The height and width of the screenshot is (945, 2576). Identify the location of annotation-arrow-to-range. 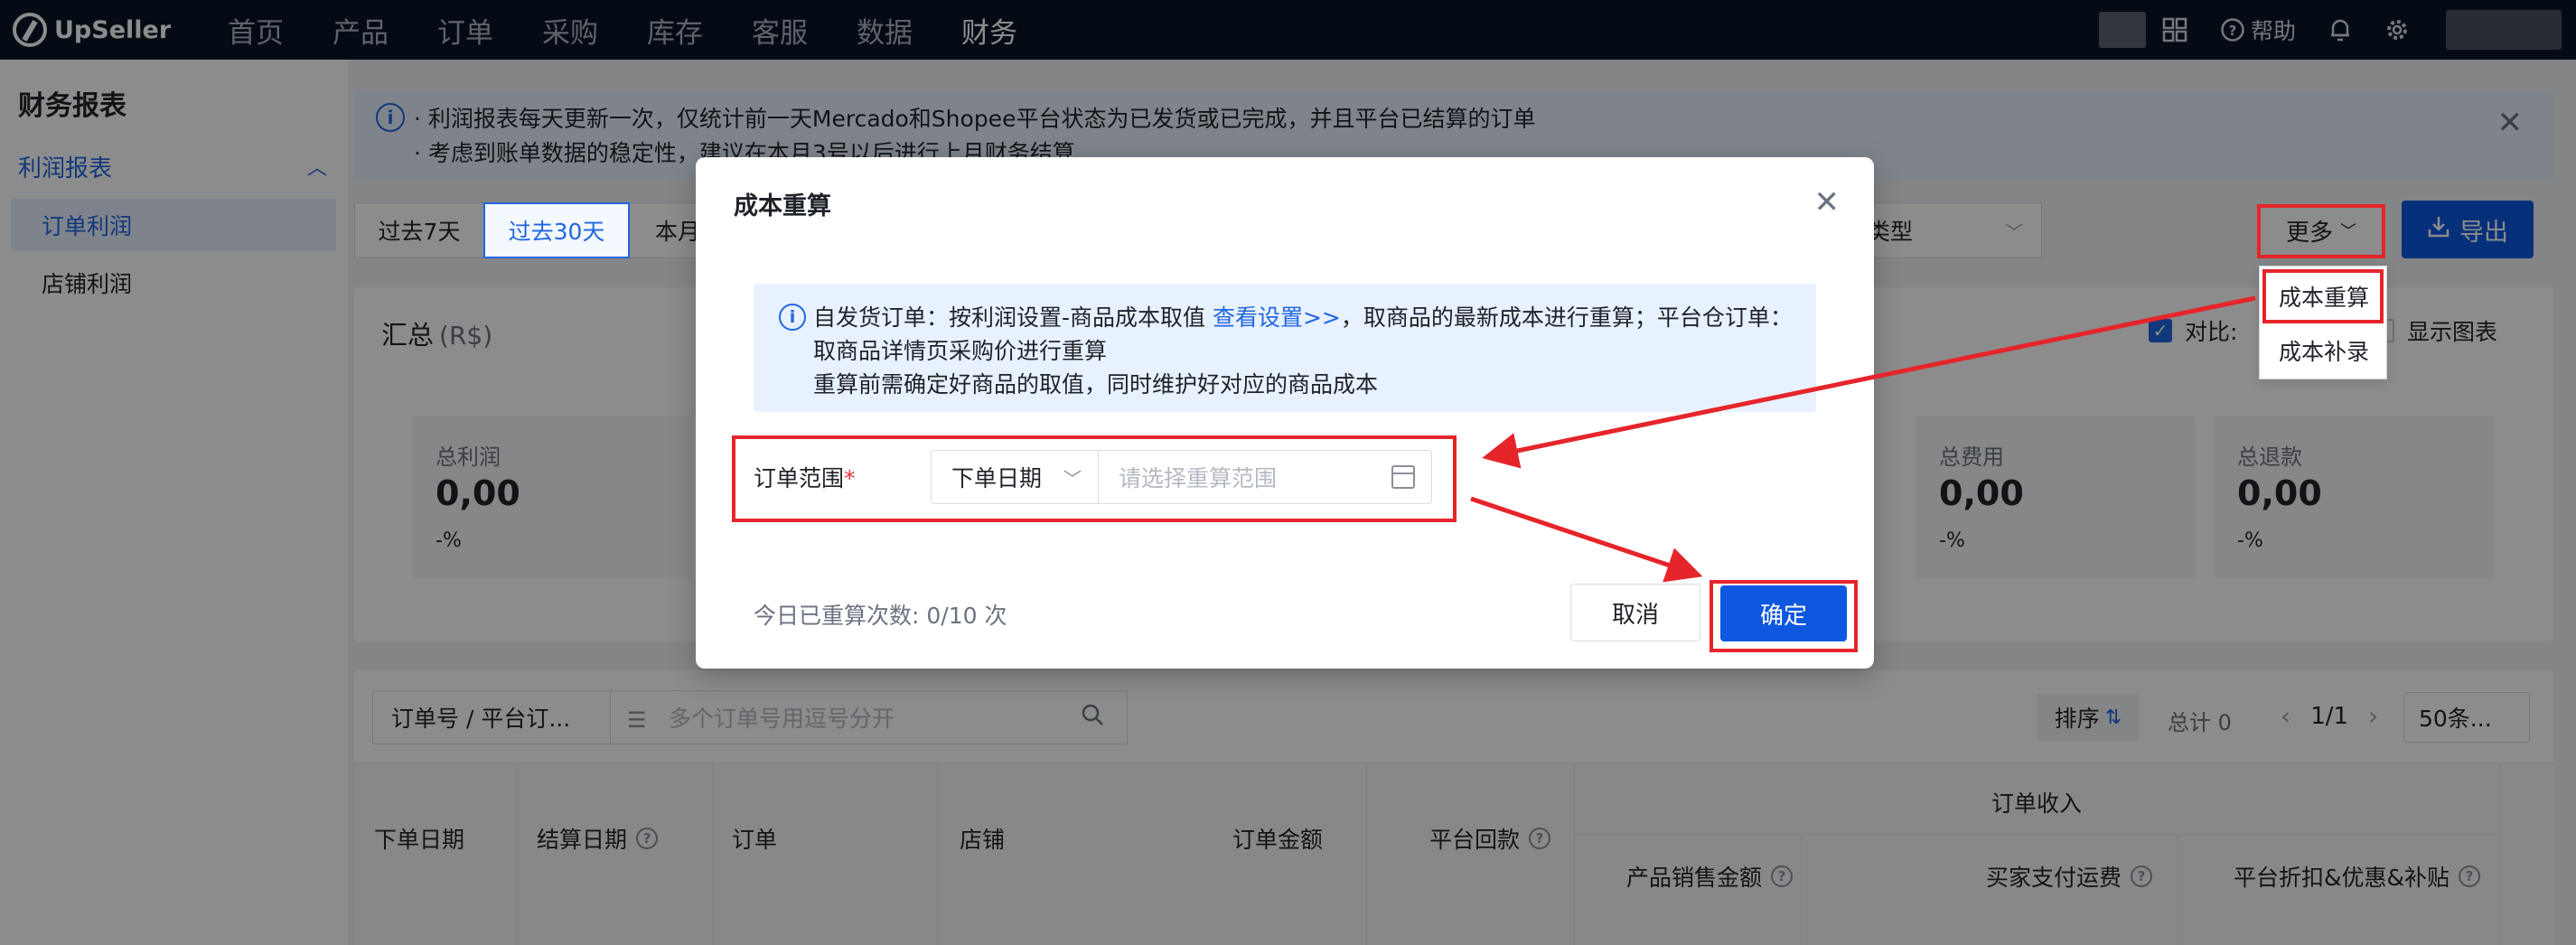
(1869, 382).